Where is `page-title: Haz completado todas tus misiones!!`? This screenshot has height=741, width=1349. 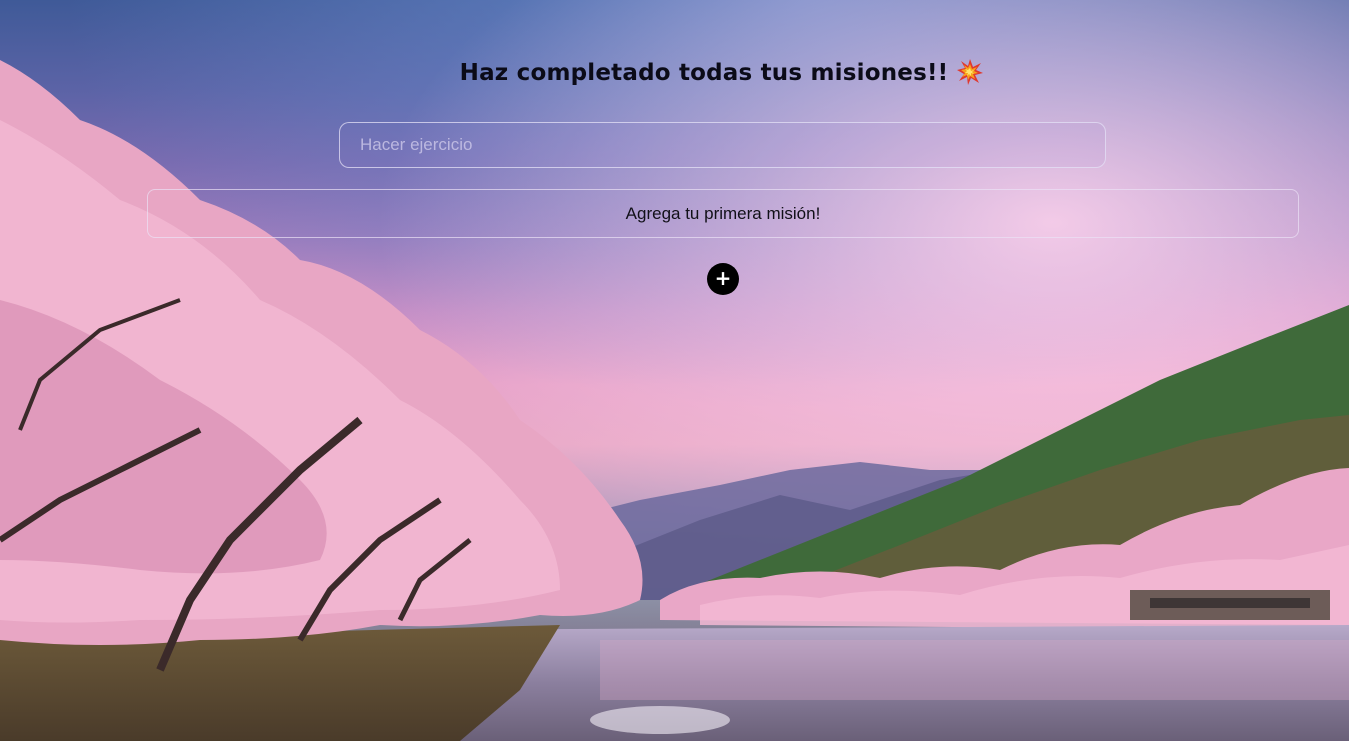 page-title: Haz completado todas tus misiones!! is located at coordinates (674, 72).